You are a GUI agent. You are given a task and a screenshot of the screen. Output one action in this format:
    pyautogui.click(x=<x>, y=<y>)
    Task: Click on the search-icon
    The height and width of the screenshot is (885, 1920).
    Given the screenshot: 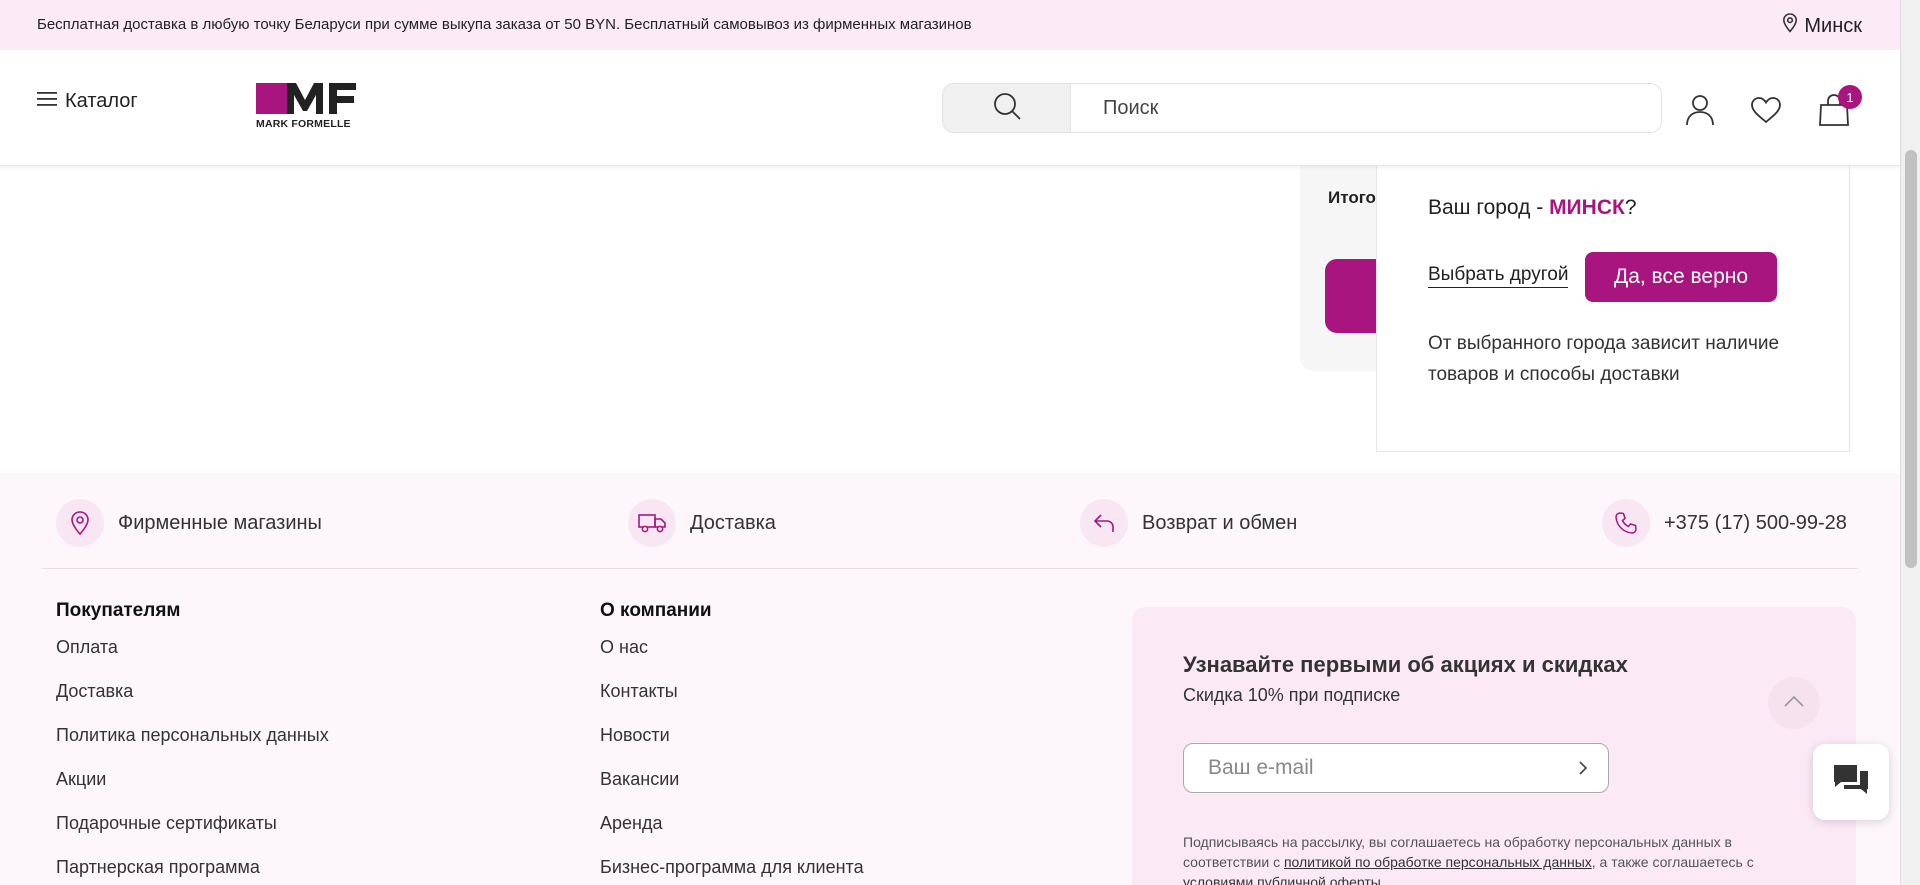 What is the action you would take?
    pyautogui.click(x=1007, y=108)
    